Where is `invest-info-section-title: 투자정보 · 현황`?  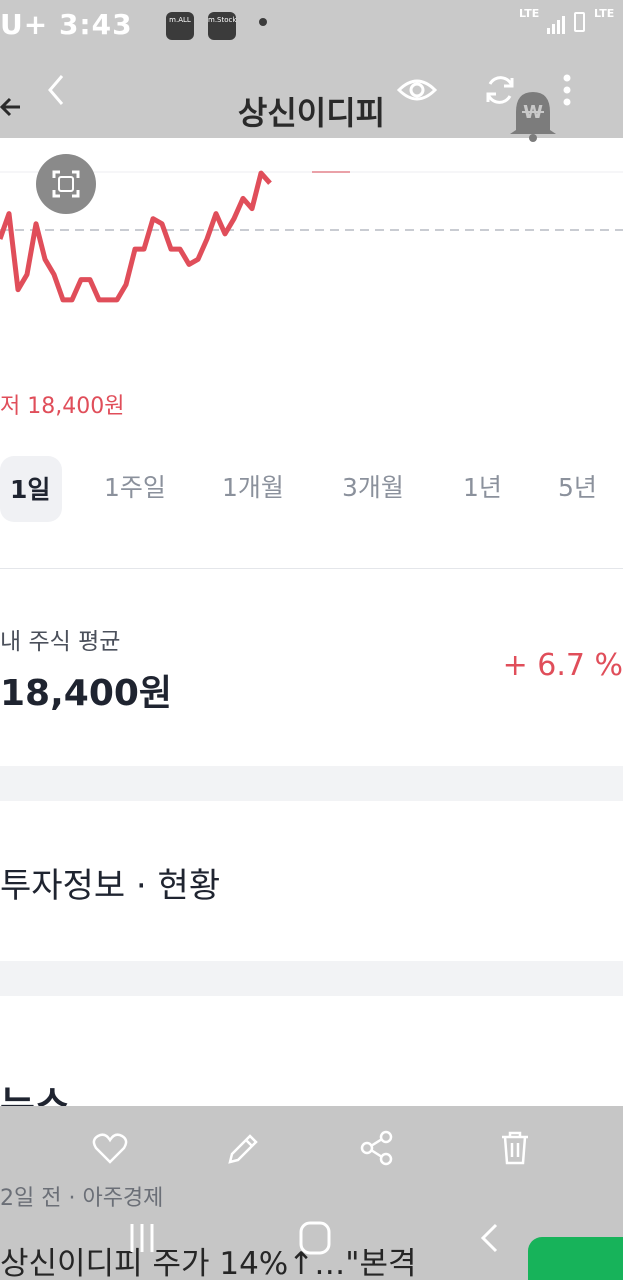
invest-info-section-title: 투자정보 · 현황 is located at coordinates (110, 882).